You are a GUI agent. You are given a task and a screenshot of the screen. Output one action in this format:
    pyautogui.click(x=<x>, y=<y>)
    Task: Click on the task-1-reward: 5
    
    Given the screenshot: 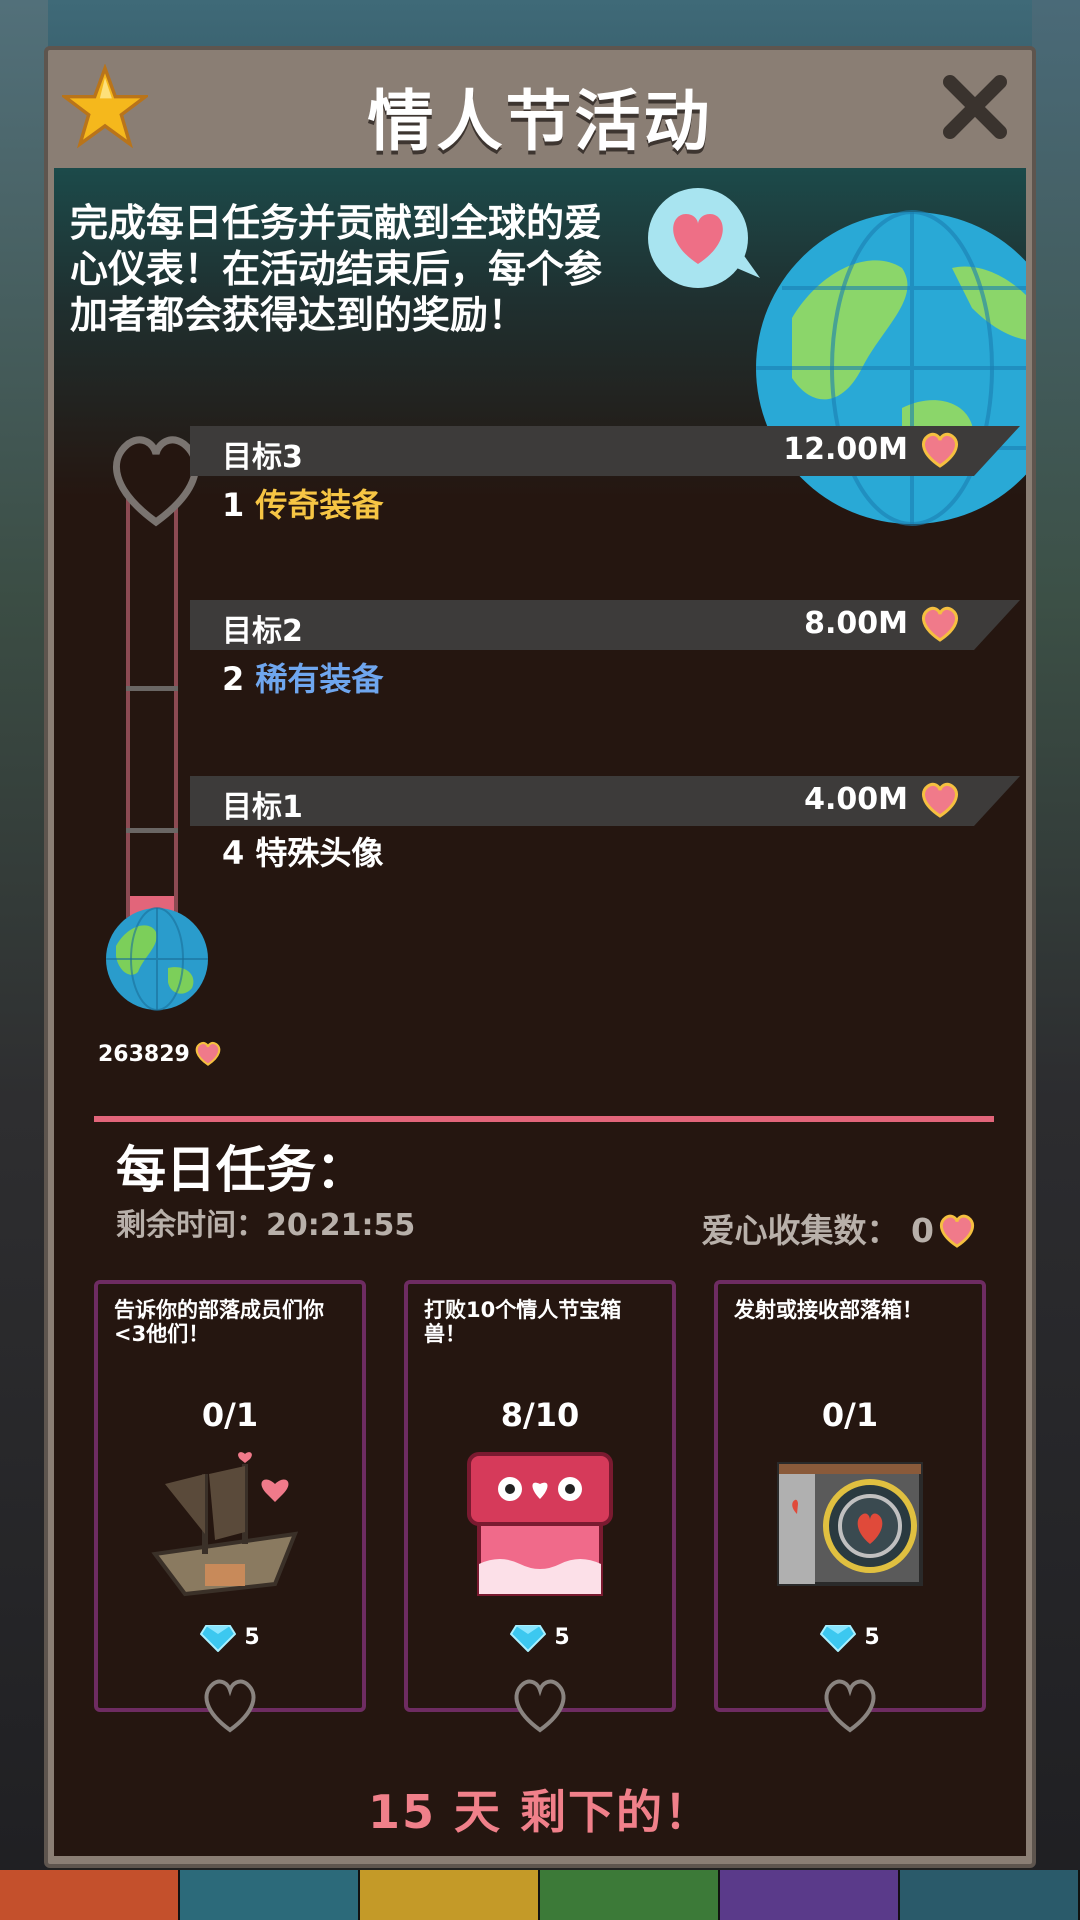 What is the action you would take?
    pyautogui.click(x=230, y=1638)
    